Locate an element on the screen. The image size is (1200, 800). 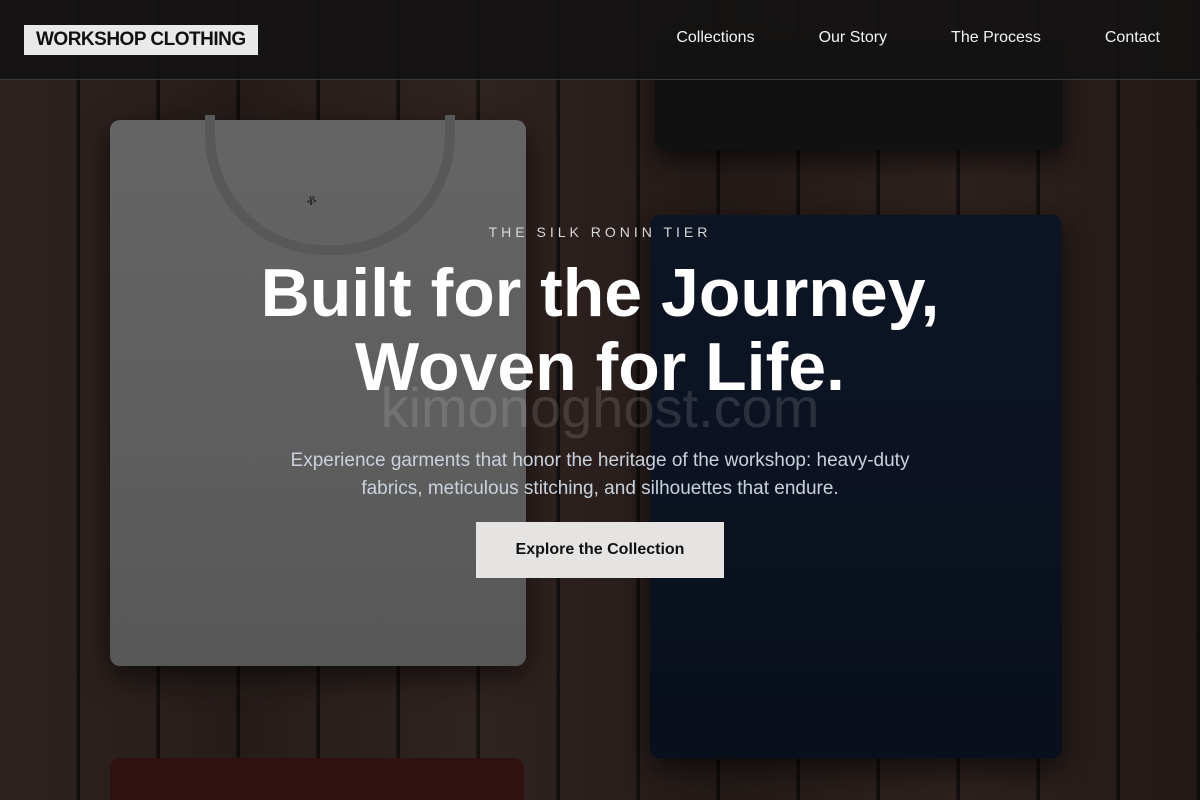
nav-link-contact: Contact is located at coordinates (1132, 38).